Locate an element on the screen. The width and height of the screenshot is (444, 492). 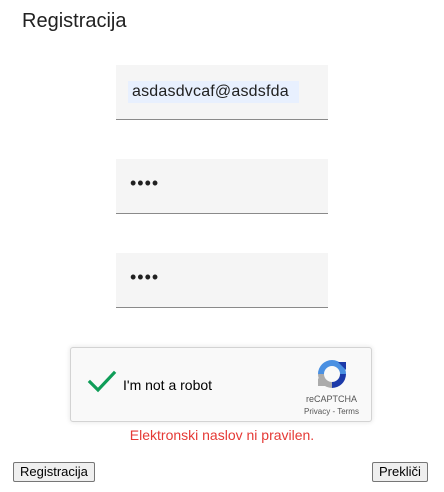
password-value: •••• is located at coordinates (145, 183).